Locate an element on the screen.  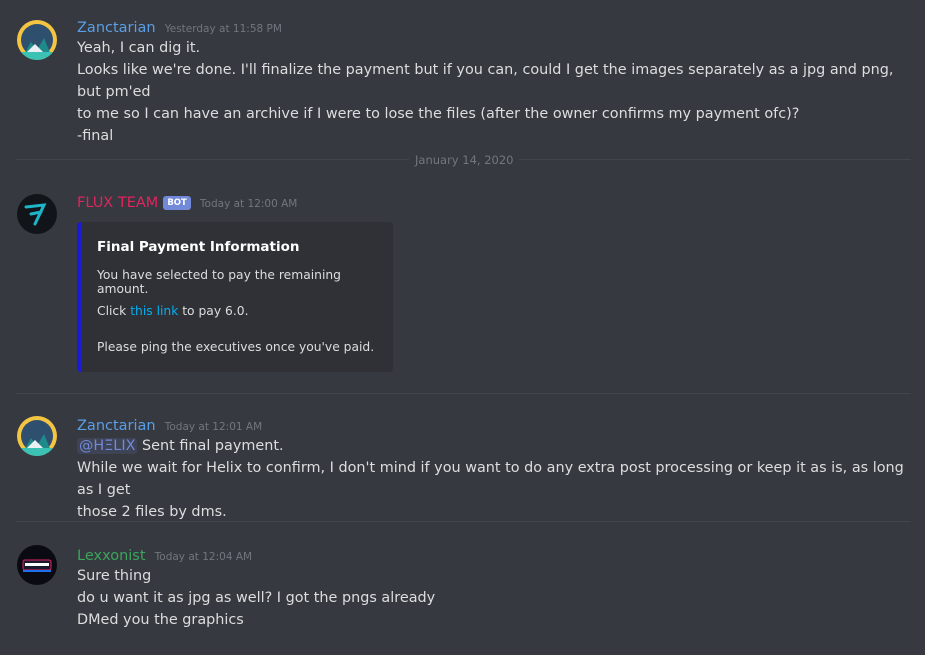
embed-title: Final Payment Information is located at coordinates (198, 247).